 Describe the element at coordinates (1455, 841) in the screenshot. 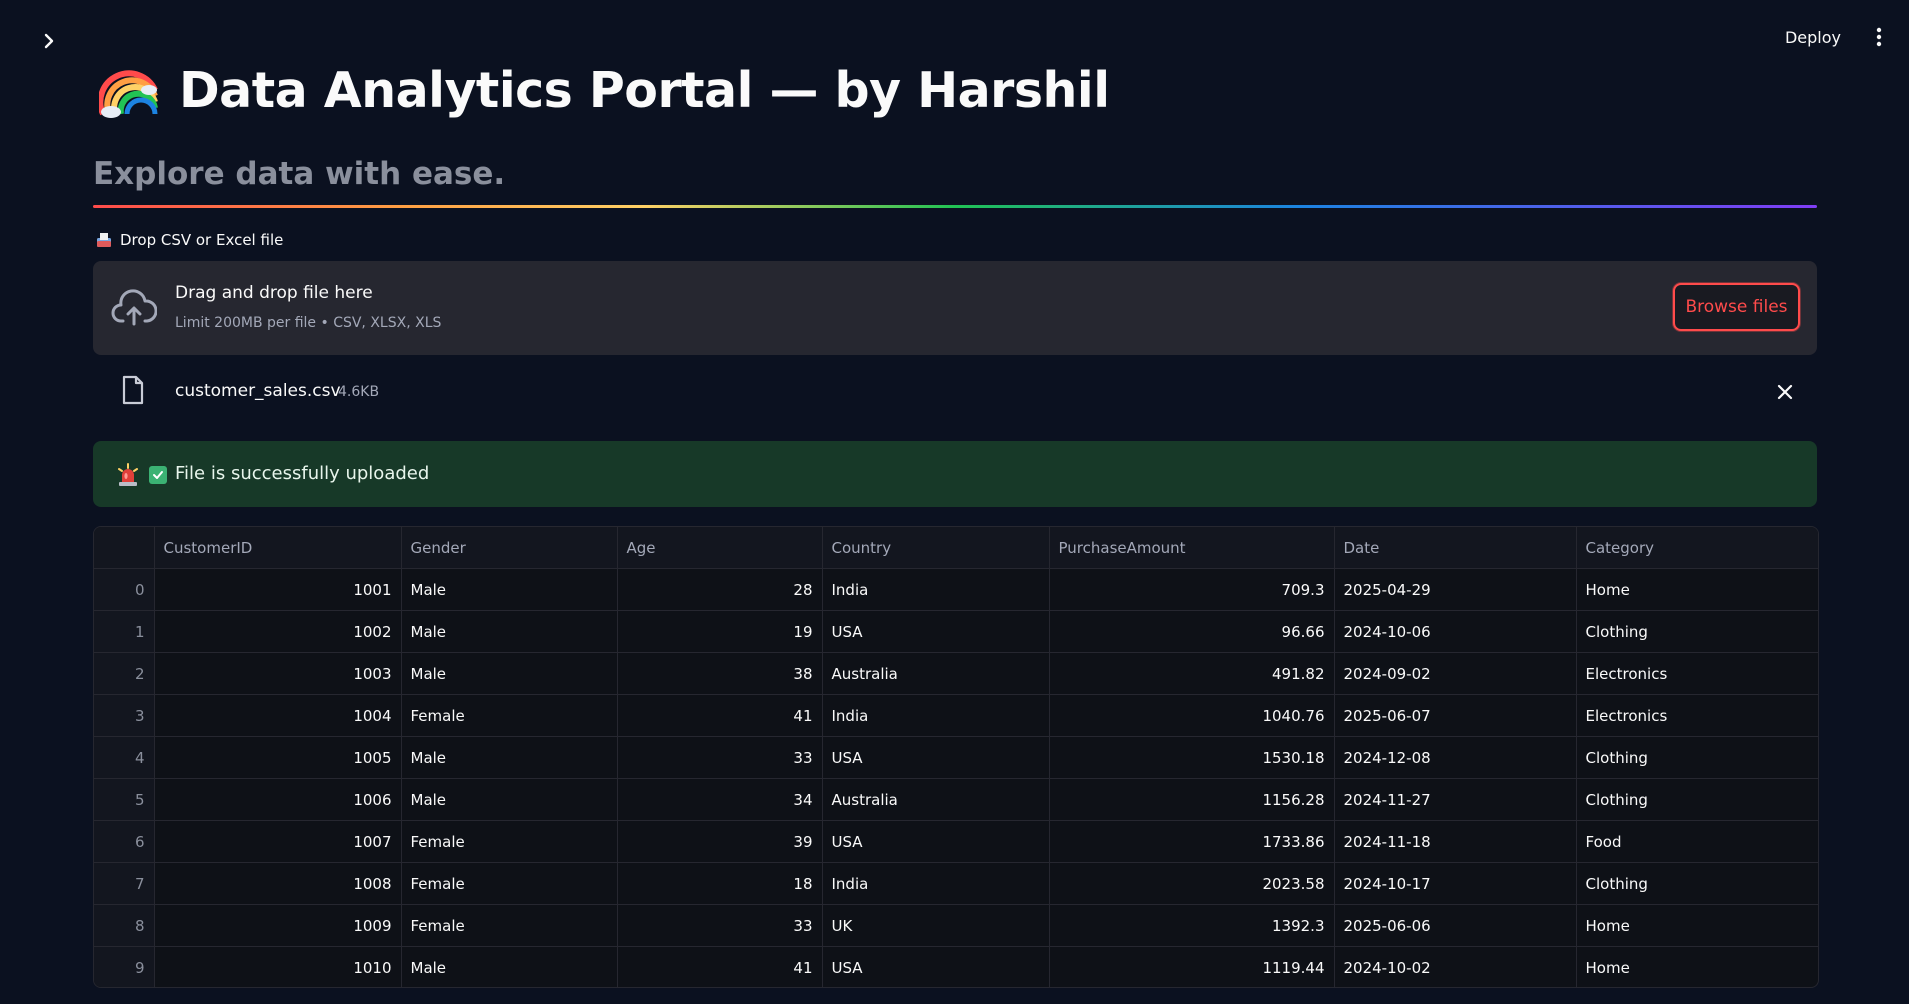

I see `table-cell: 2024-11-18` at that location.